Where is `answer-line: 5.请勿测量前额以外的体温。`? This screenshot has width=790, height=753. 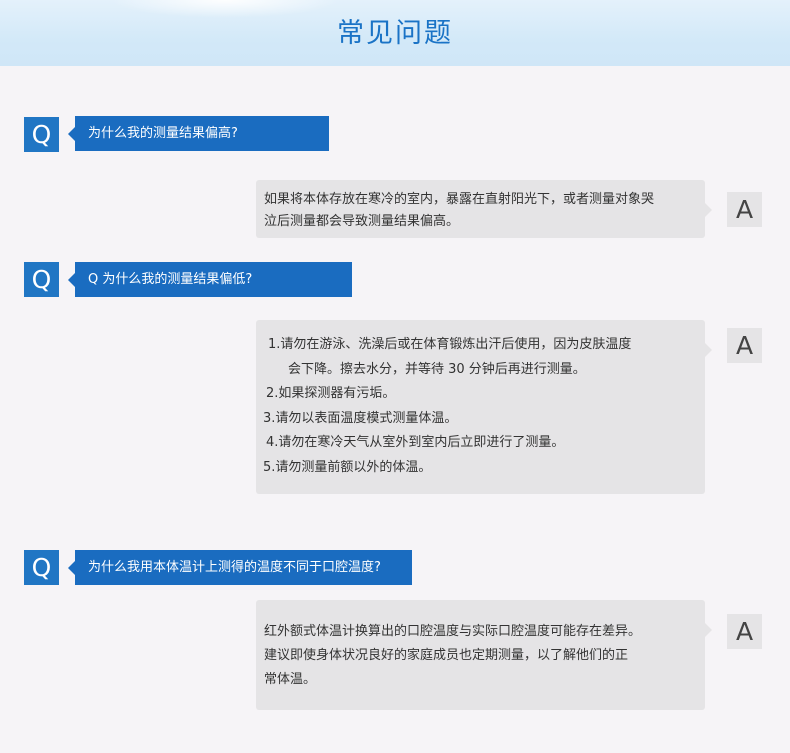
answer-line: 5.请勿测量前额以外的体温。 is located at coordinates (347, 467).